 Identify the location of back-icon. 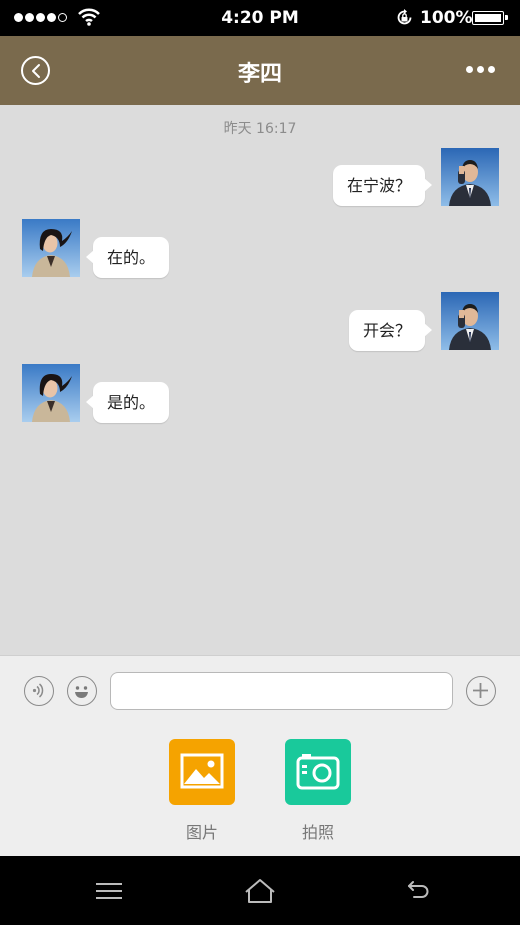
(419, 890).